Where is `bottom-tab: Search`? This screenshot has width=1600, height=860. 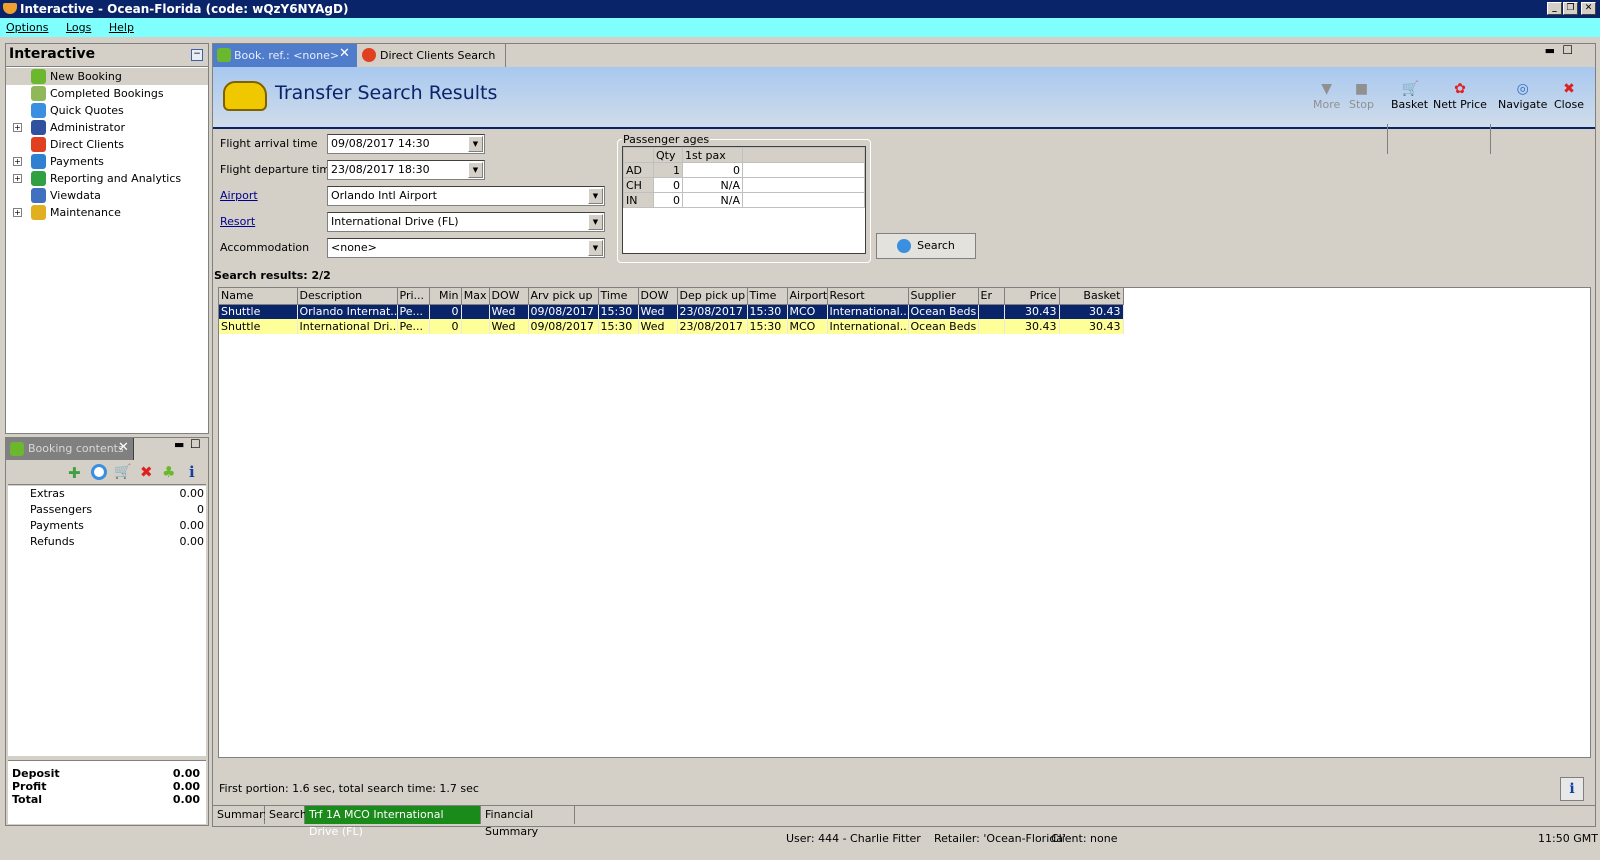
bottom-tab: Search is located at coordinates (286, 815).